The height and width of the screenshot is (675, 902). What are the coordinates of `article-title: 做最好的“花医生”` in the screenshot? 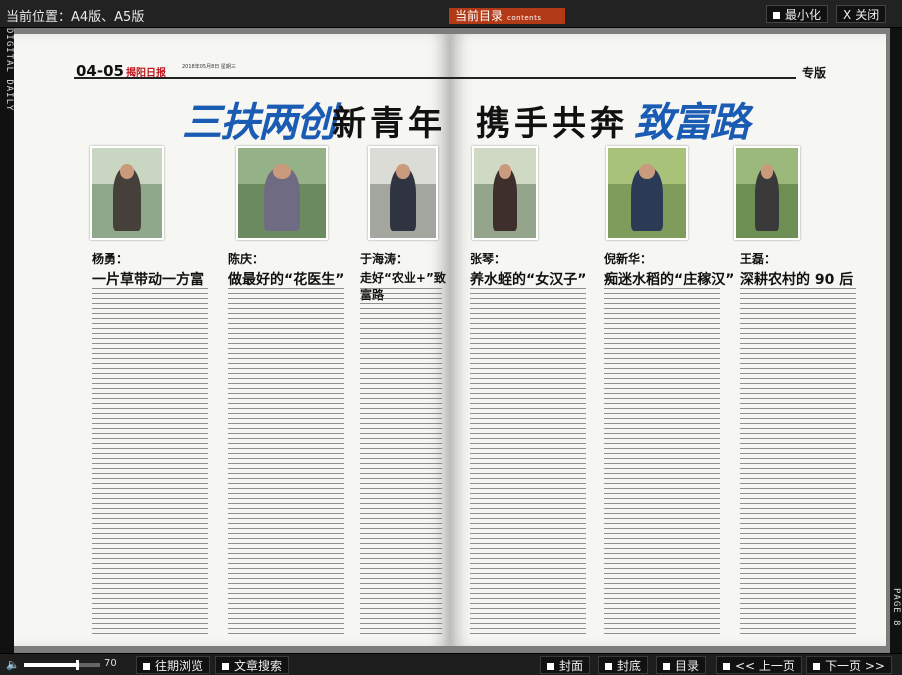 It's located at (286, 280).